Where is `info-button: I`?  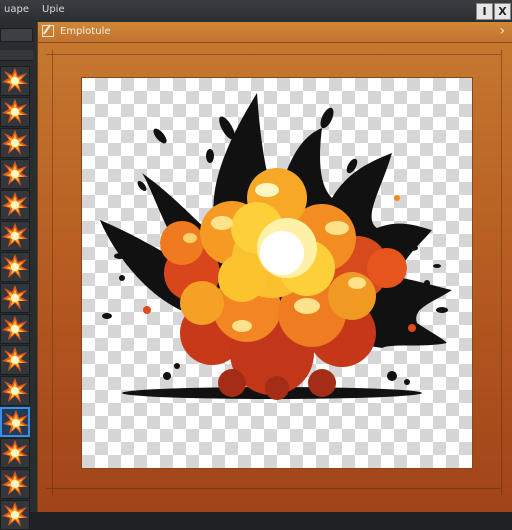 info-button: I is located at coordinates (484, 11).